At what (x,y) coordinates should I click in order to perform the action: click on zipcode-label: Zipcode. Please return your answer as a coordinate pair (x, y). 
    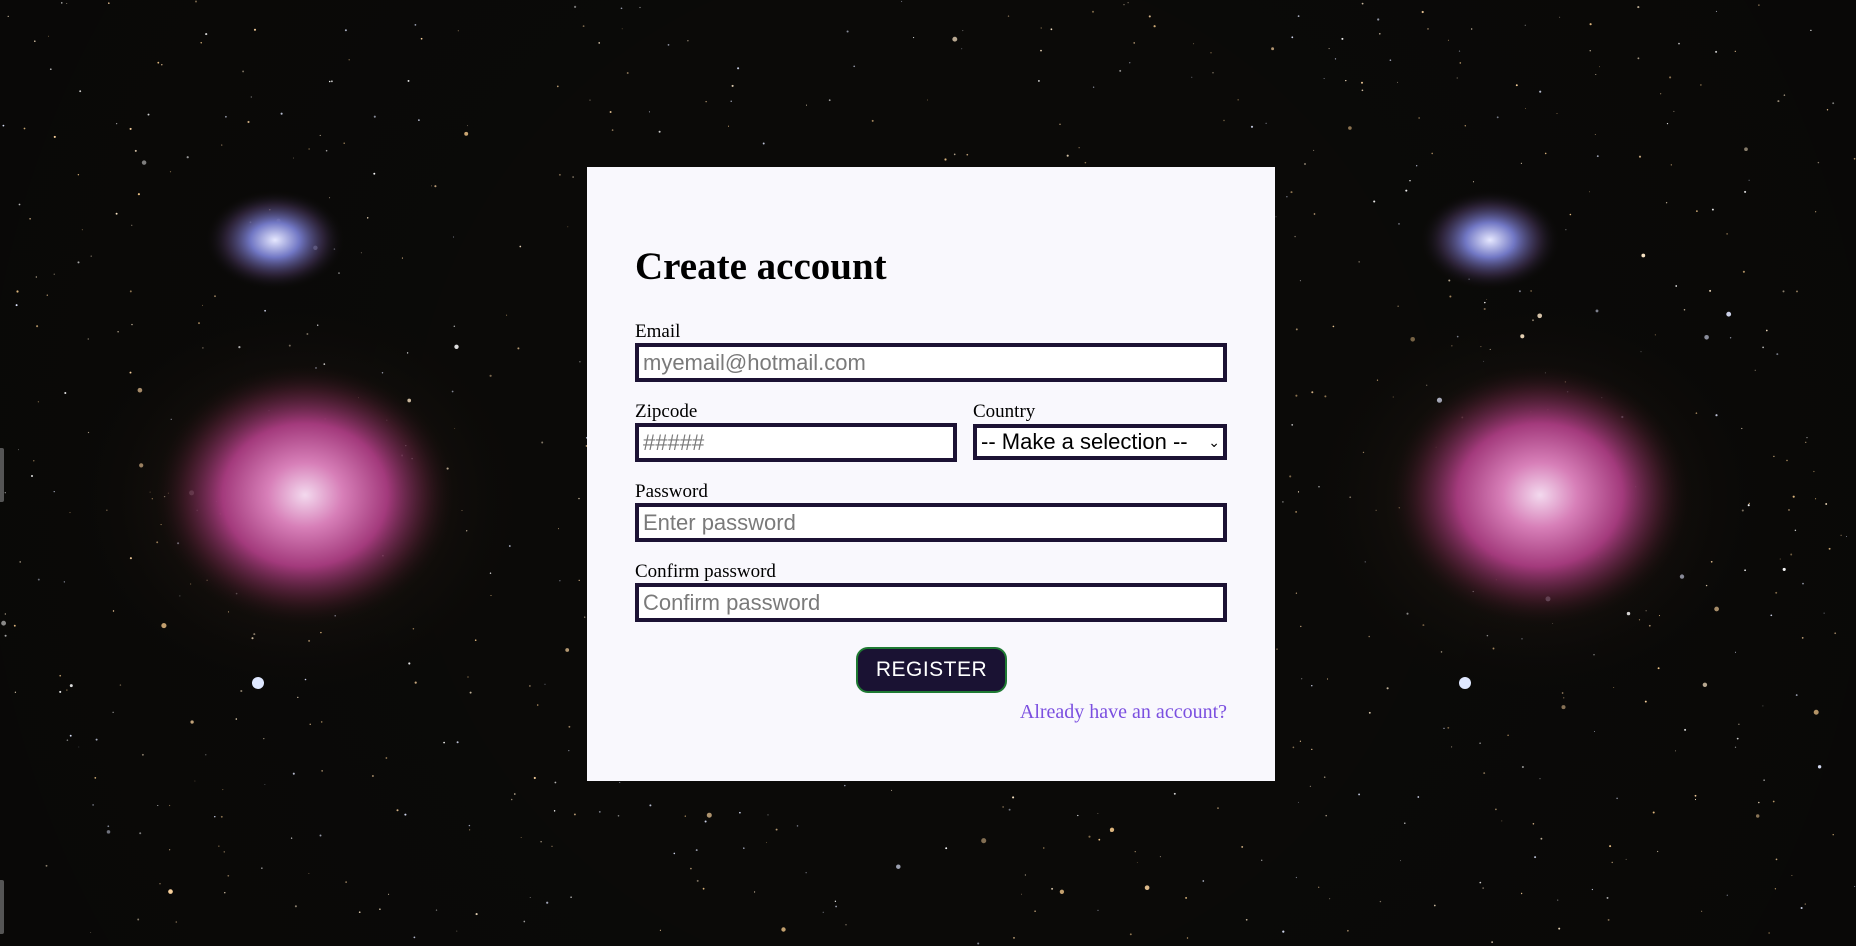
    Looking at the image, I should click on (666, 411).